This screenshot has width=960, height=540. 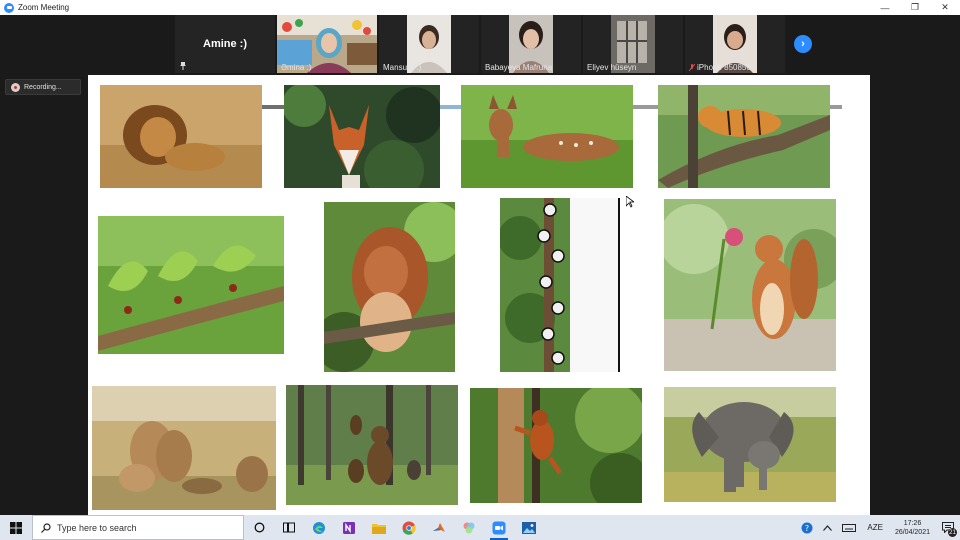 What do you see at coordinates (15, 87) in the screenshot?
I see `recording-icon` at bounding box center [15, 87].